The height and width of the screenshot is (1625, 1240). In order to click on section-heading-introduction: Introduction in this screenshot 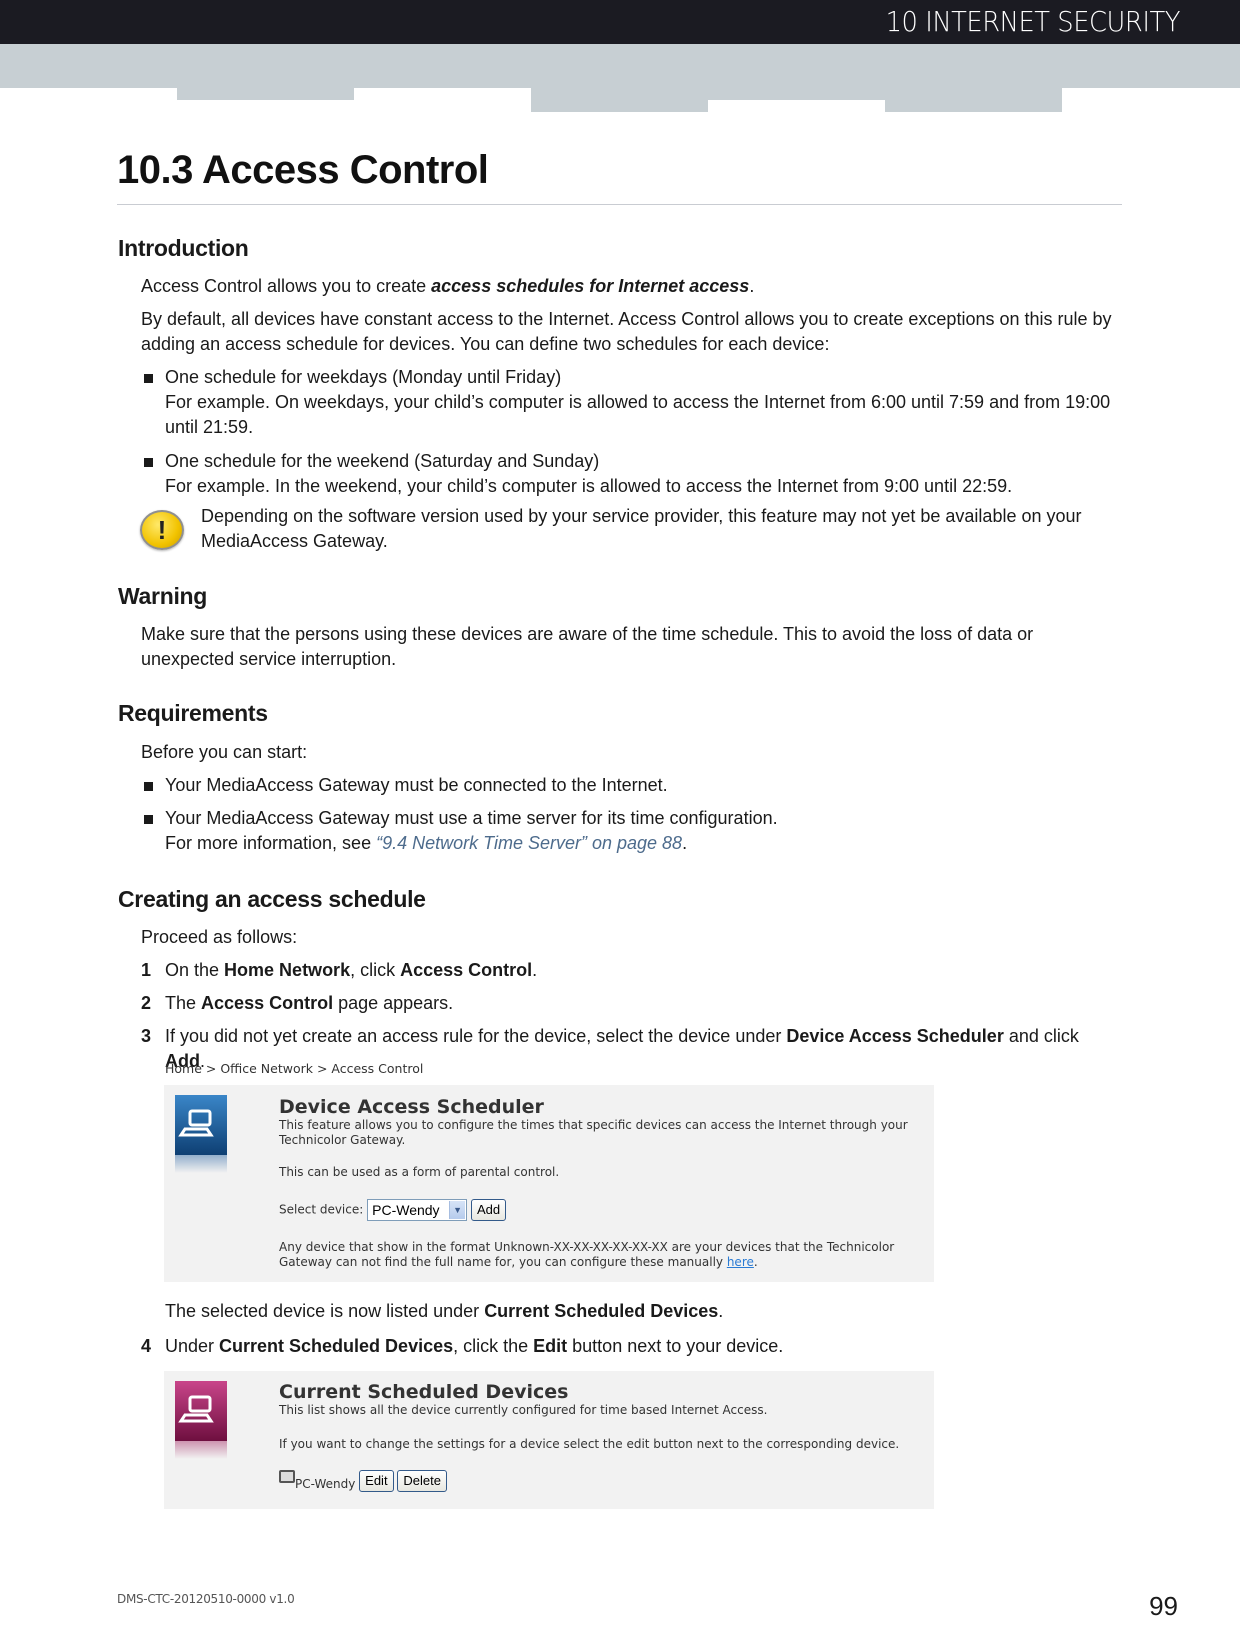, I will do `click(183, 248)`.